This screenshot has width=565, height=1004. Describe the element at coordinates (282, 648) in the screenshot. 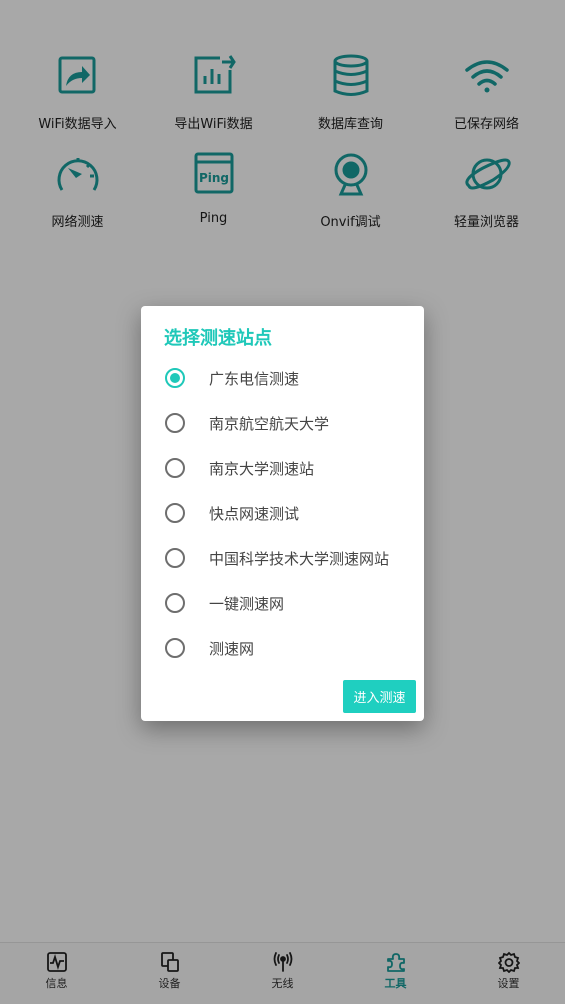

I see `site-option: 测速网` at that location.